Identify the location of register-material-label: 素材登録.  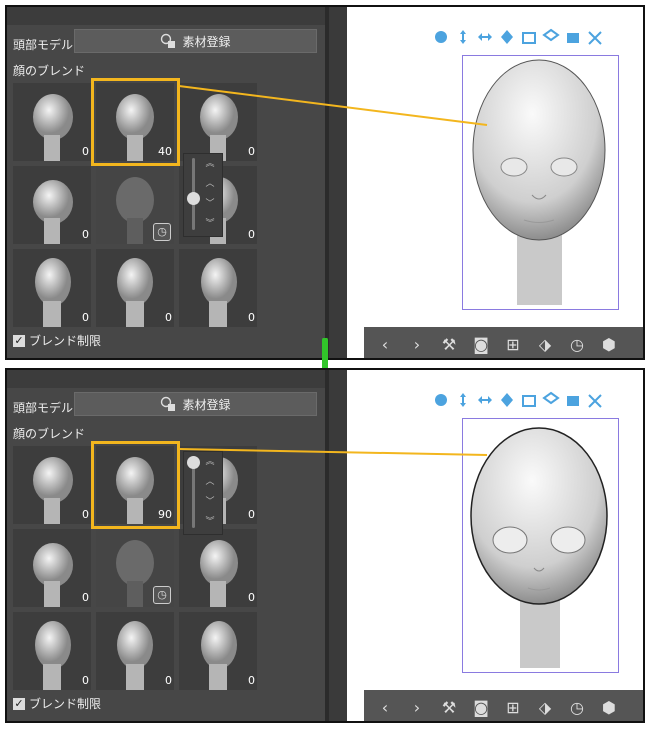
(206, 404).